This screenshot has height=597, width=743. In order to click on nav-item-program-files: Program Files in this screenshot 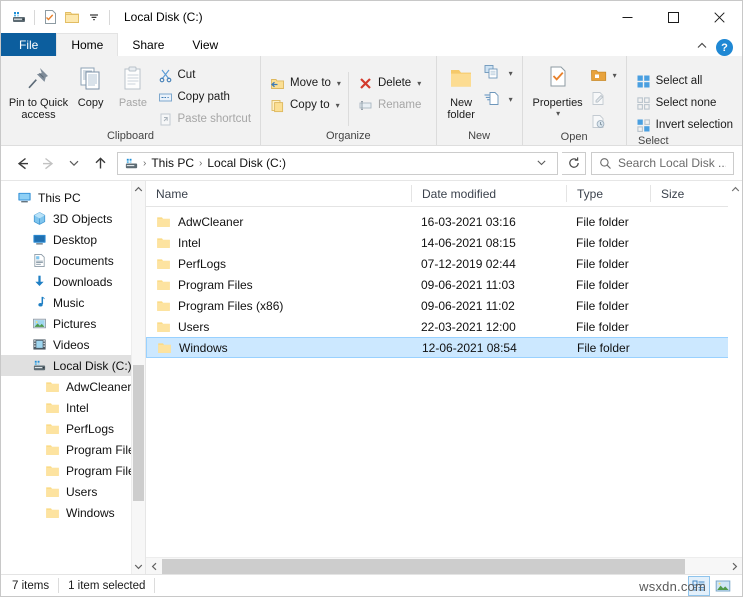, I will do `click(73, 449)`.